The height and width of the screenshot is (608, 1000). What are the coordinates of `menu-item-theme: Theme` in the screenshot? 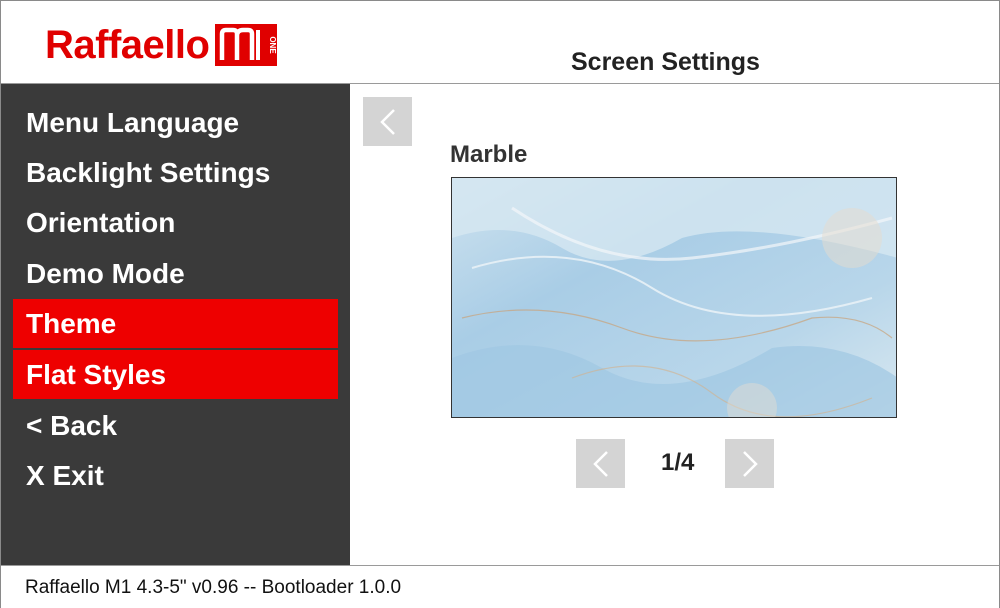 It's located at (175, 323).